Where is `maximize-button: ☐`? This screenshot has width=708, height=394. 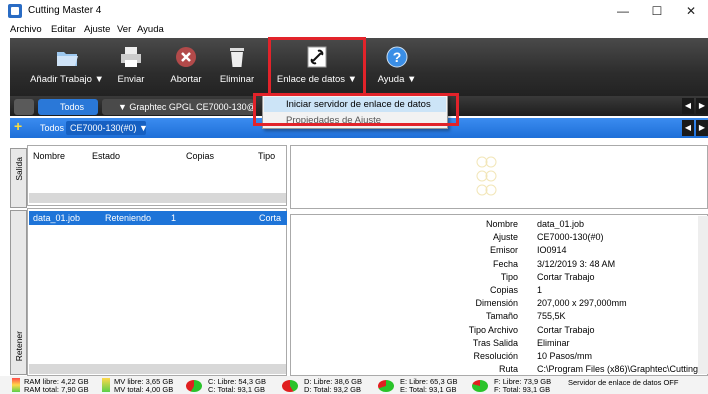 maximize-button: ☐ is located at coordinates (657, 11).